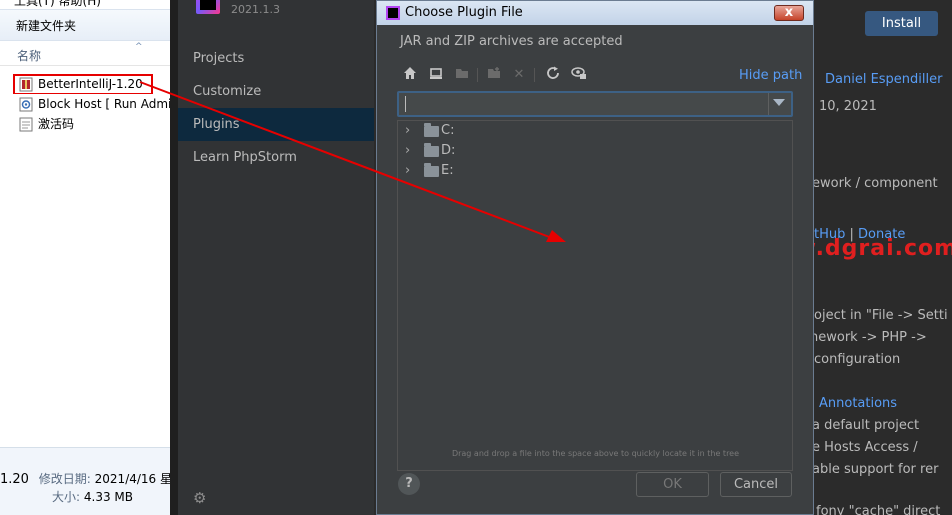 The height and width of the screenshot is (515, 952). What do you see at coordinates (866, 425) in the screenshot?
I see `description-line: a default project` at bounding box center [866, 425].